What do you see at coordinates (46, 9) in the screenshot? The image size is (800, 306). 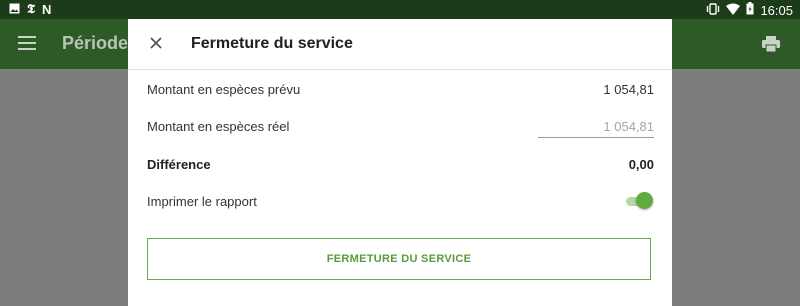 I see `n-icon: N` at bounding box center [46, 9].